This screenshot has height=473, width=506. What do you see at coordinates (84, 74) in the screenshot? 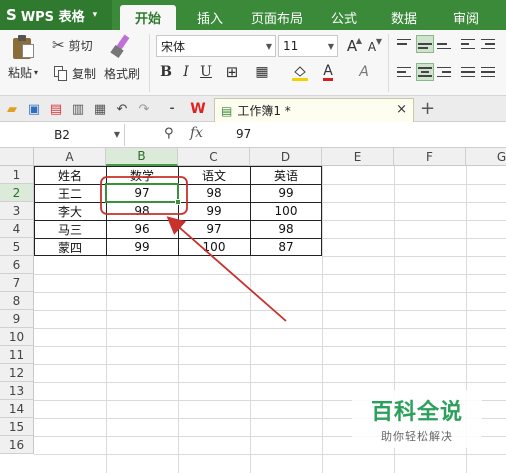
I see `copy-label: 复制` at bounding box center [84, 74].